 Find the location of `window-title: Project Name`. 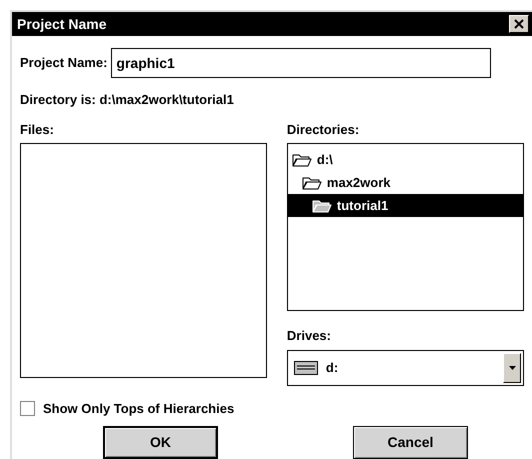

window-title: Project Name is located at coordinates (61, 24).